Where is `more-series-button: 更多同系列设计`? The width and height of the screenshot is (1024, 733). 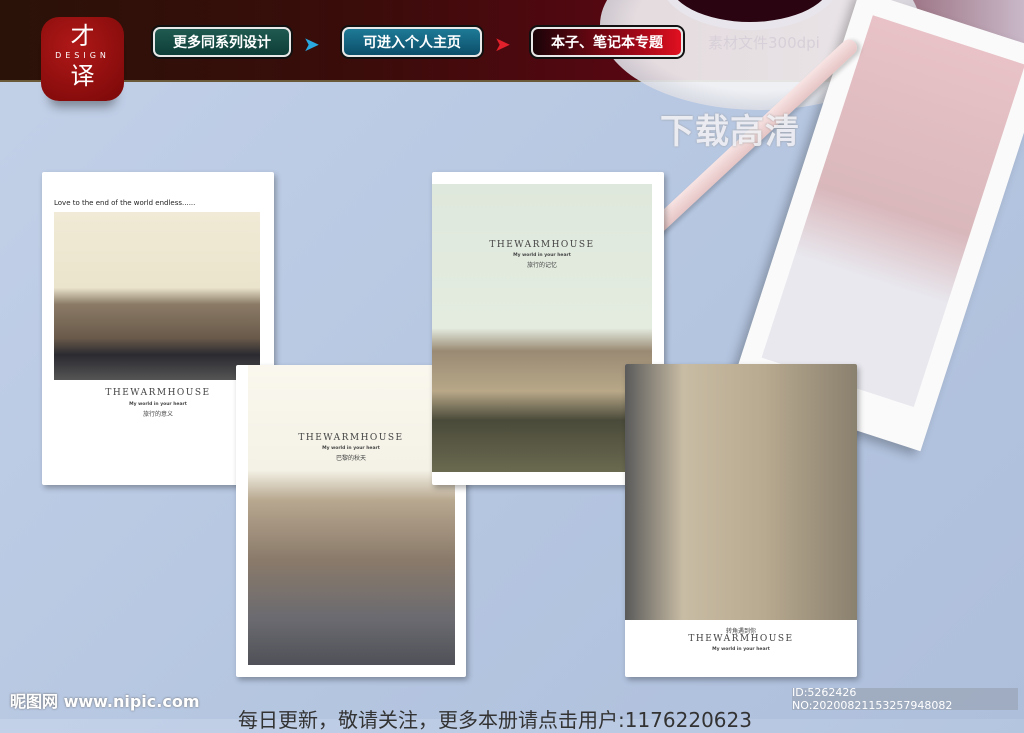
more-series-button: 更多同系列设计 is located at coordinates (222, 42).